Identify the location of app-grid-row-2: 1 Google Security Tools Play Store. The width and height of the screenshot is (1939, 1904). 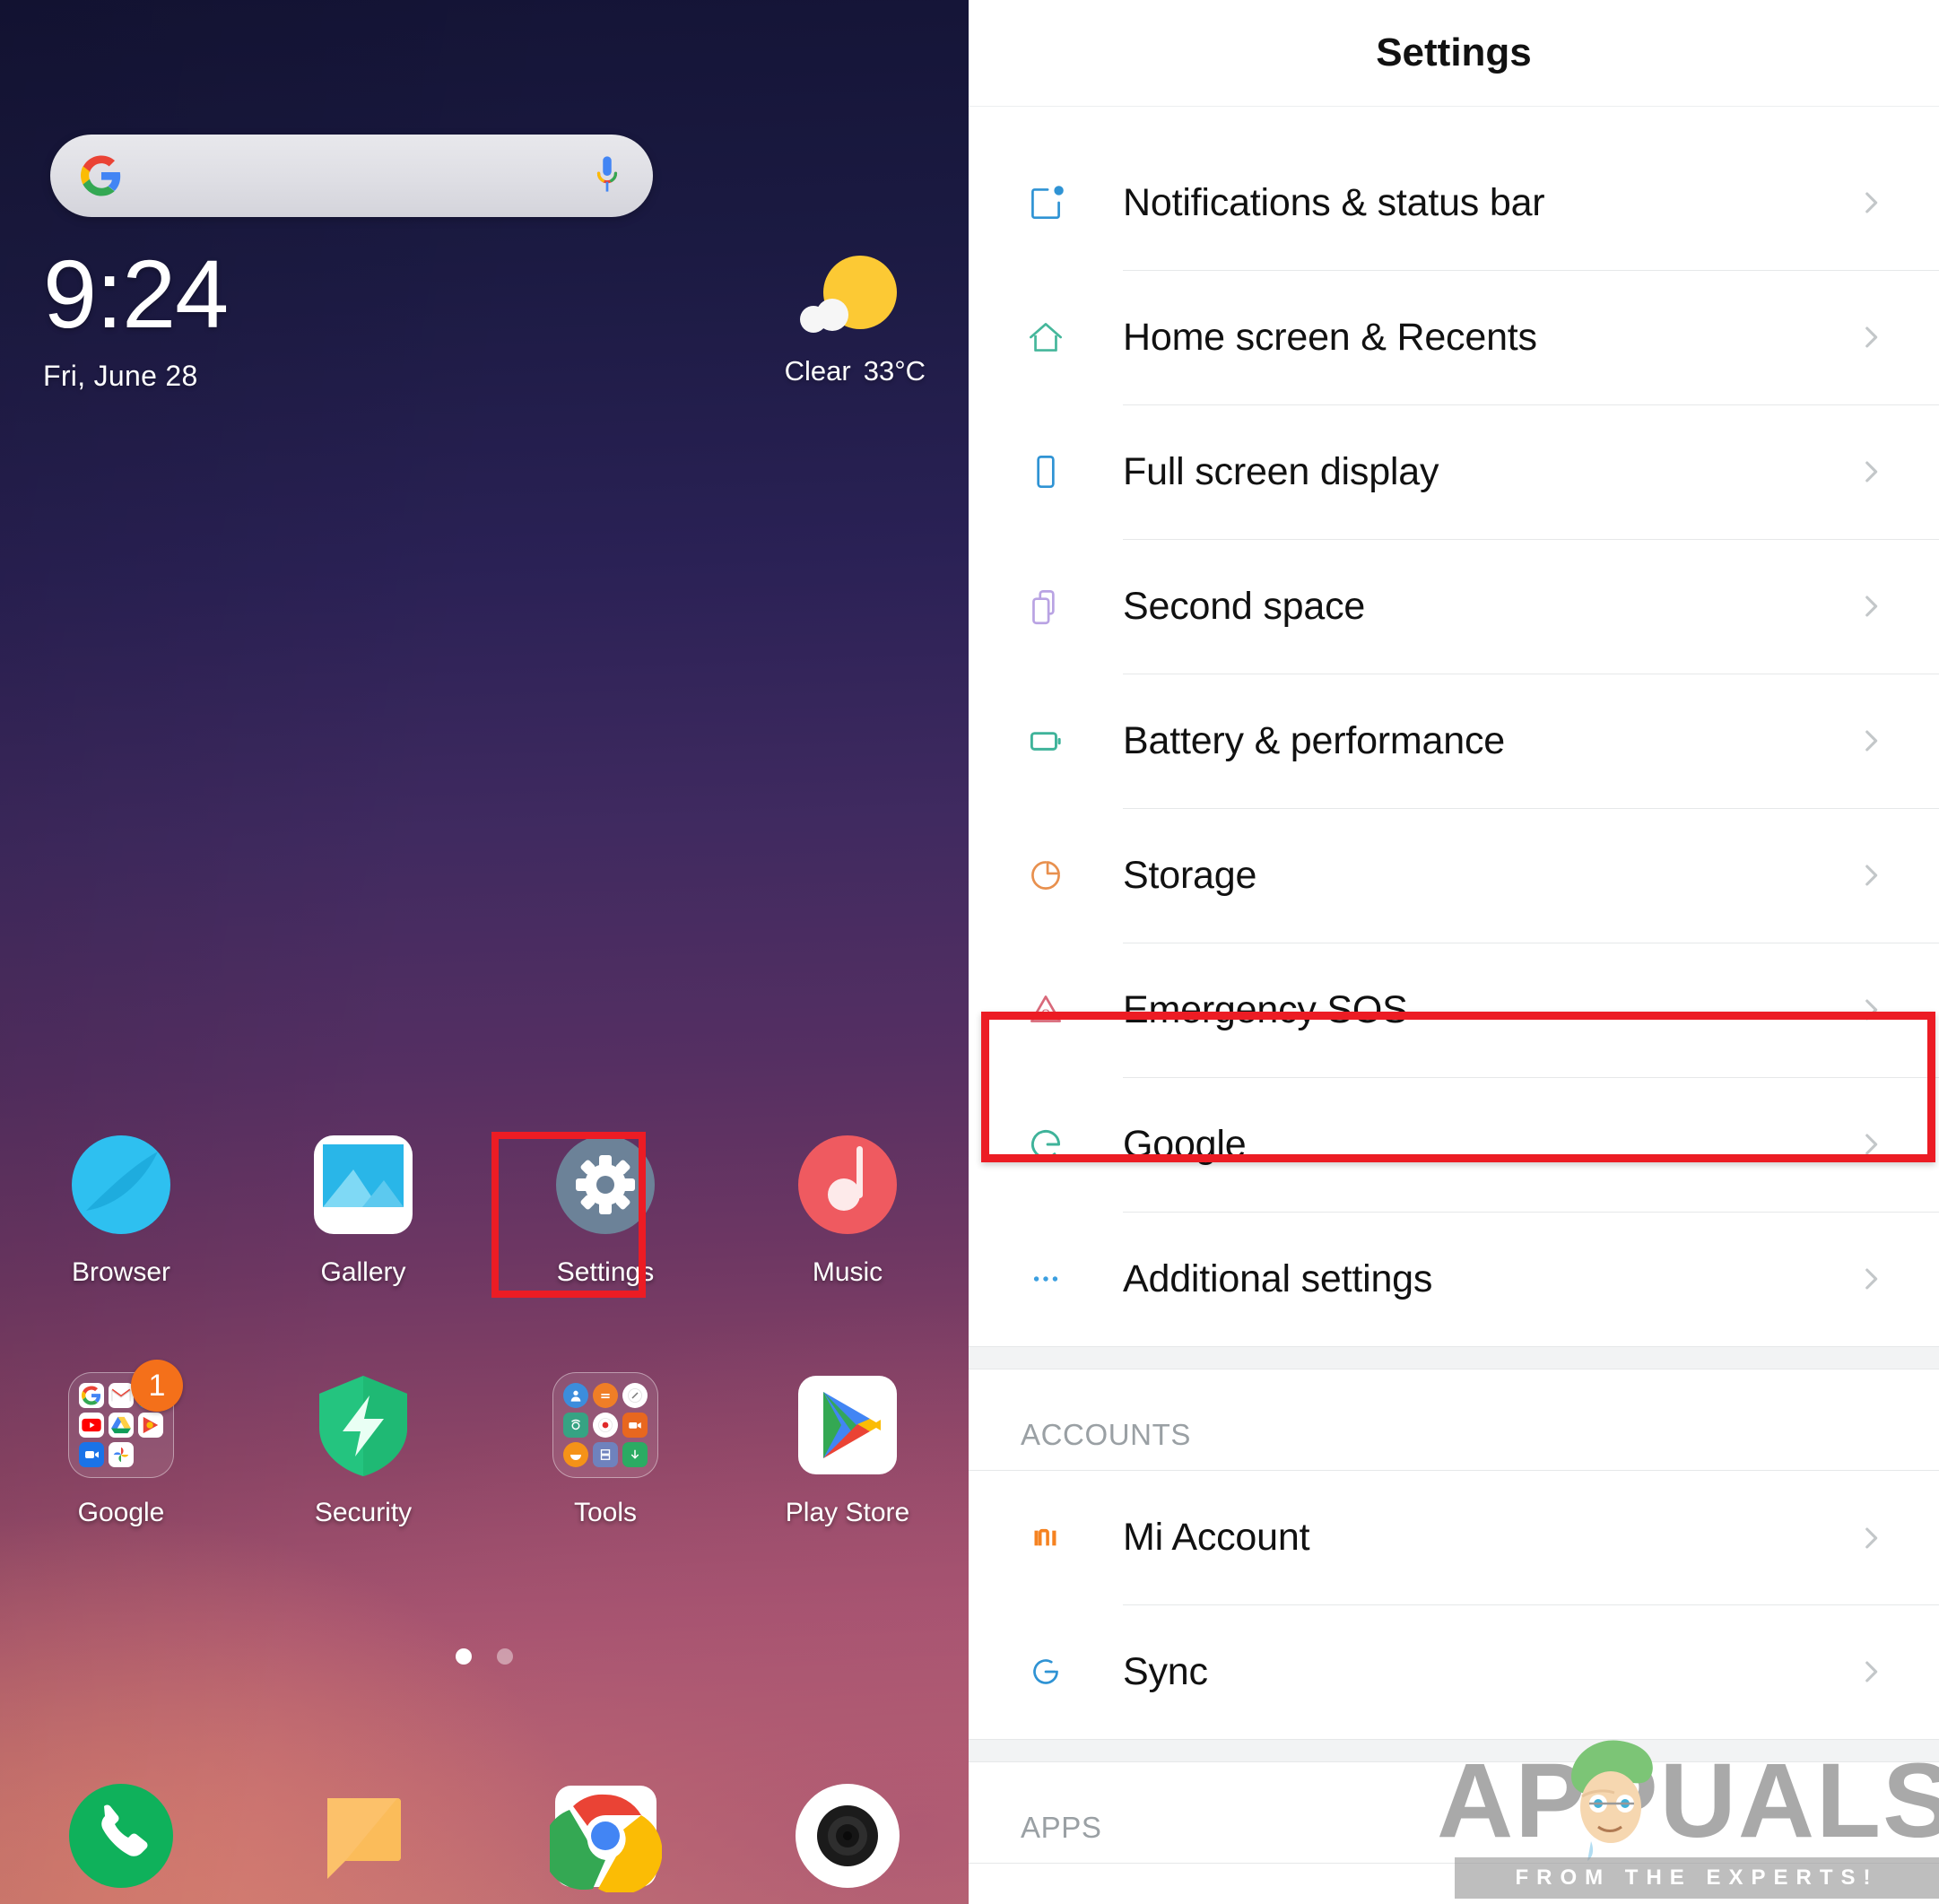
(485, 1444).